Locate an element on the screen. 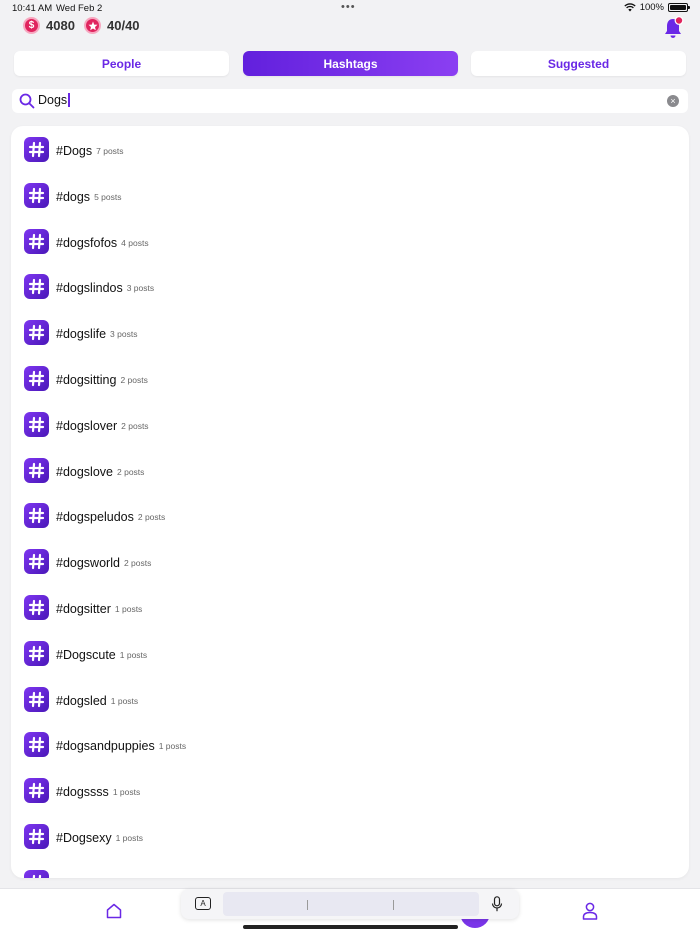 The width and height of the screenshot is (700, 934). hashtag-label: #Dogscute 1 posts is located at coordinates (101, 655).